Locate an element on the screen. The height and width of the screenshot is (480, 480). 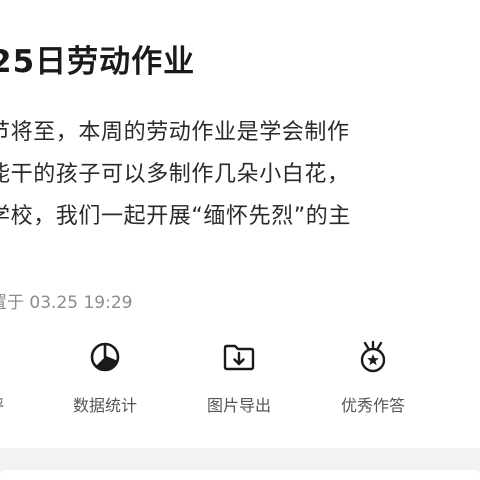
medal-star-icon is located at coordinates (373, 356).